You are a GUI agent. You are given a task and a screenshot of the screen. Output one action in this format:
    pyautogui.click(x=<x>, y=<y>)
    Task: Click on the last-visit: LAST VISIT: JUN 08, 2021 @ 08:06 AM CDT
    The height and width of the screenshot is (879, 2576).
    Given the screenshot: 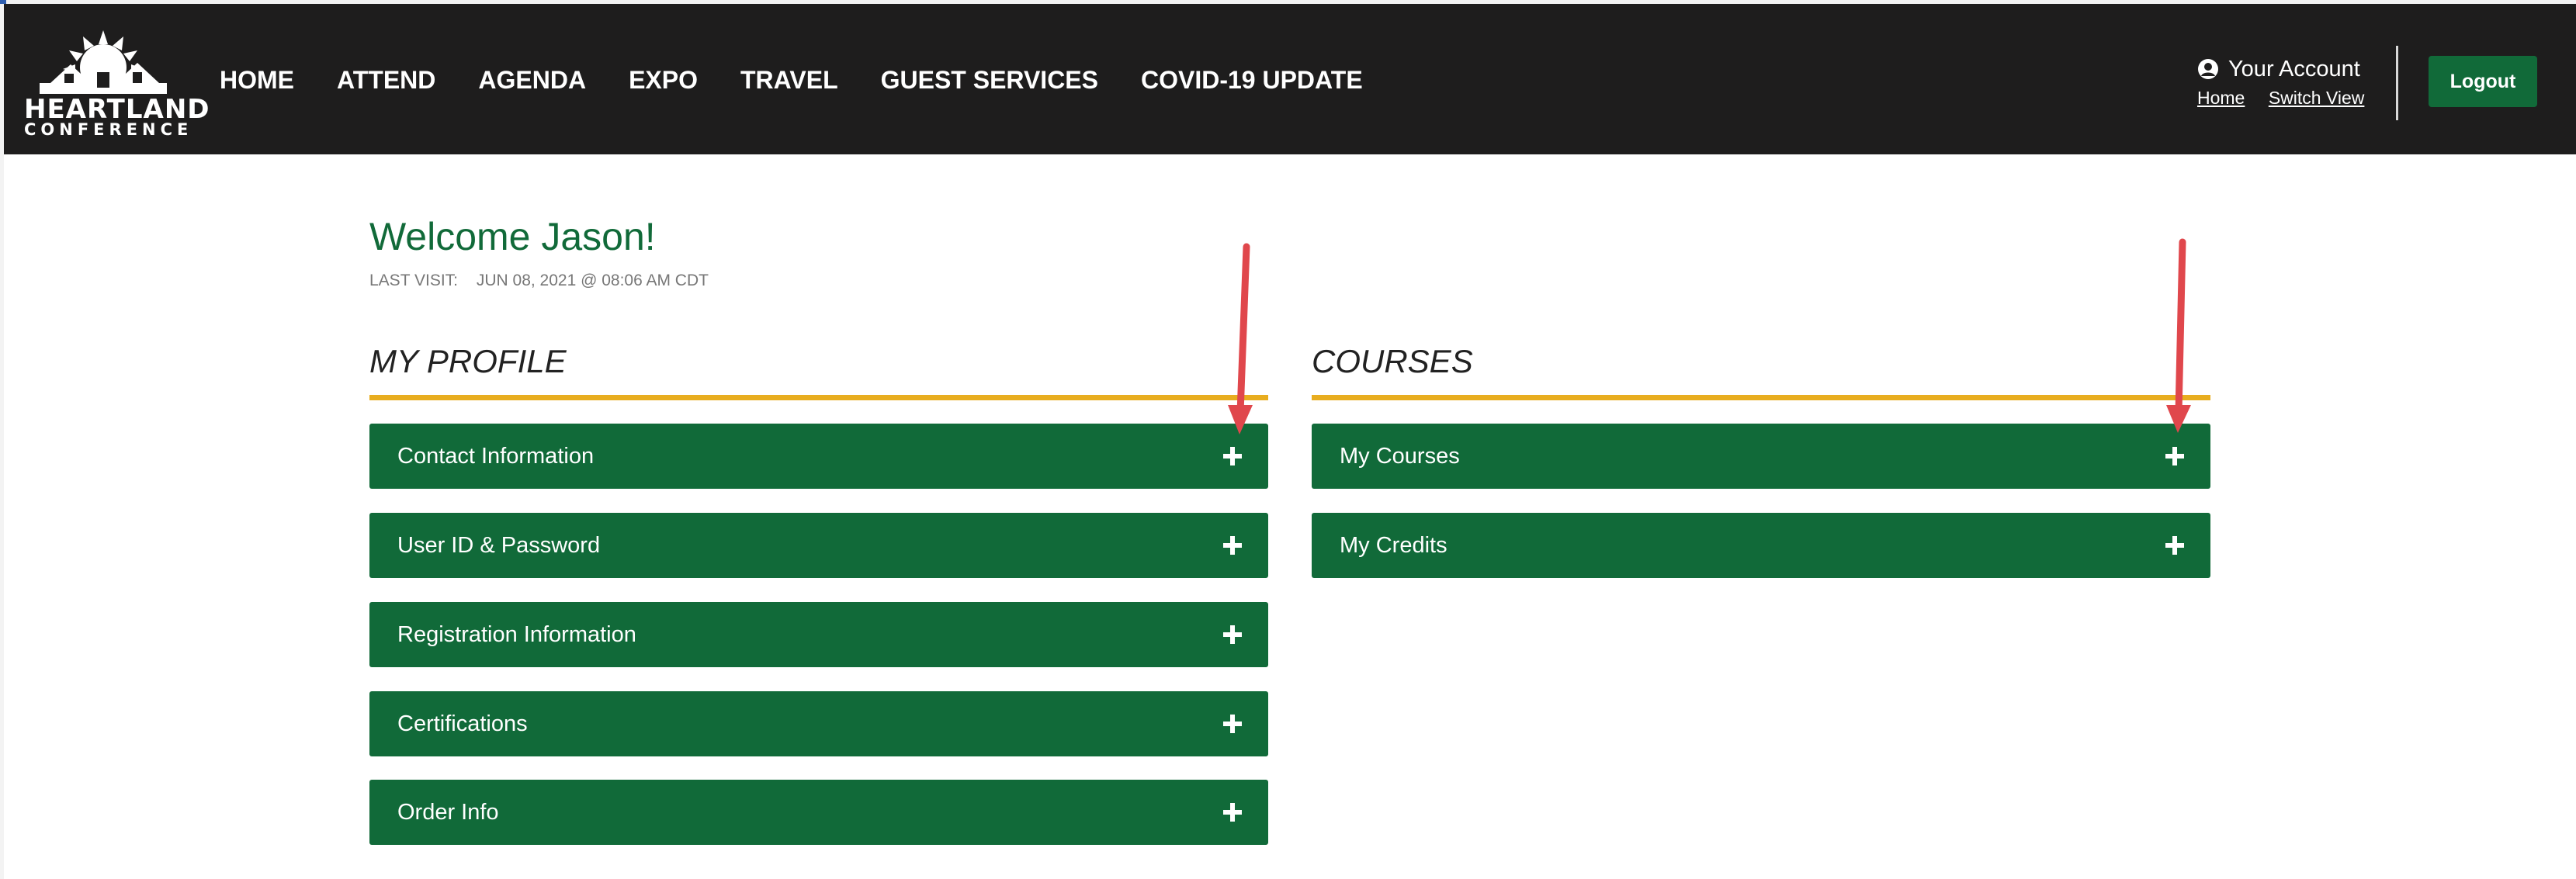 What is the action you would take?
    pyautogui.click(x=539, y=281)
    